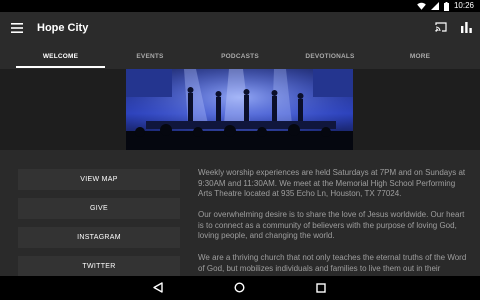 The image size is (480, 300). What do you see at coordinates (150, 57) in the screenshot?
I see `tab-events: EVENTS` at bounding box center [150, 57].